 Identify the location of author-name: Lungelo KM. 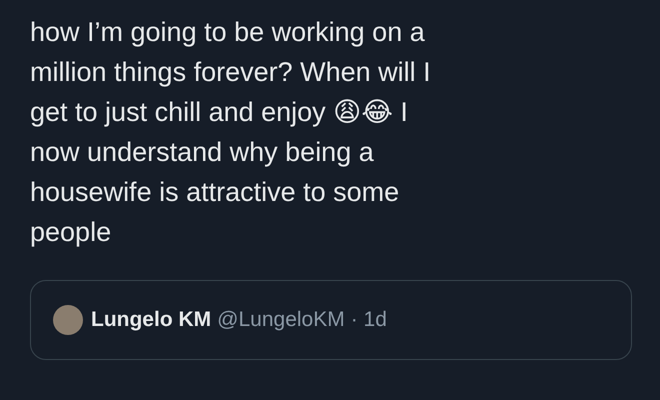
(151, 320).